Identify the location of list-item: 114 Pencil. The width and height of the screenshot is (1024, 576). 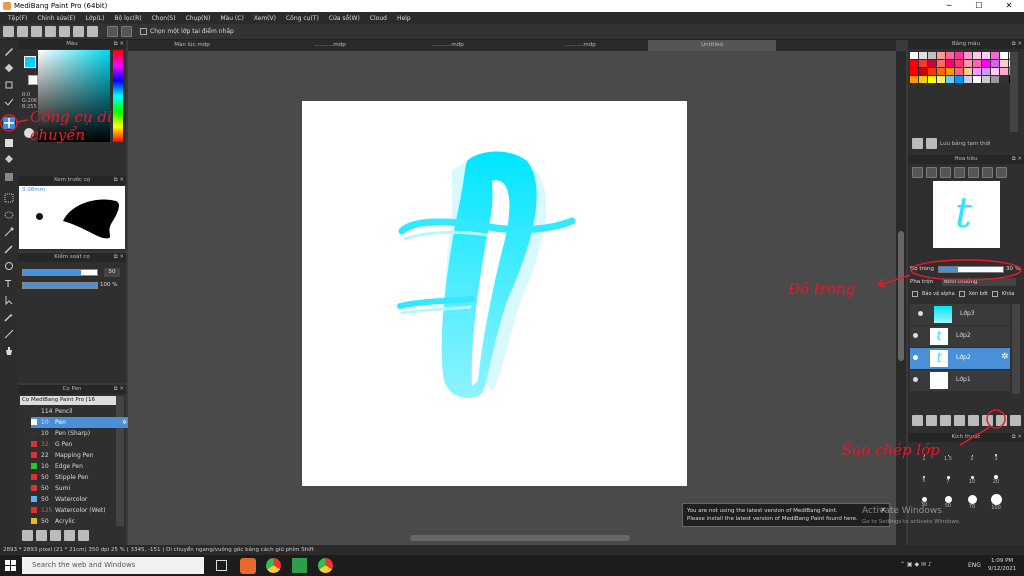
(80, 411).